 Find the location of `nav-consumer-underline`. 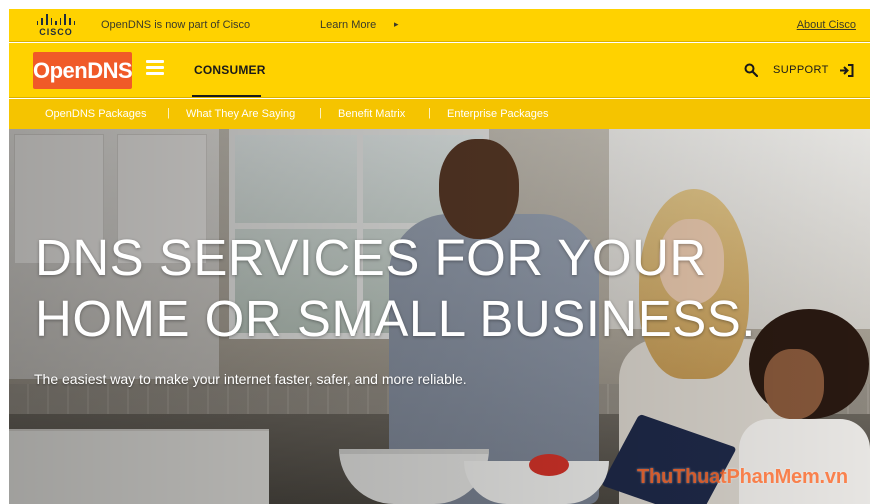

nav-consumer-underline is located at coordinates (226, 96).